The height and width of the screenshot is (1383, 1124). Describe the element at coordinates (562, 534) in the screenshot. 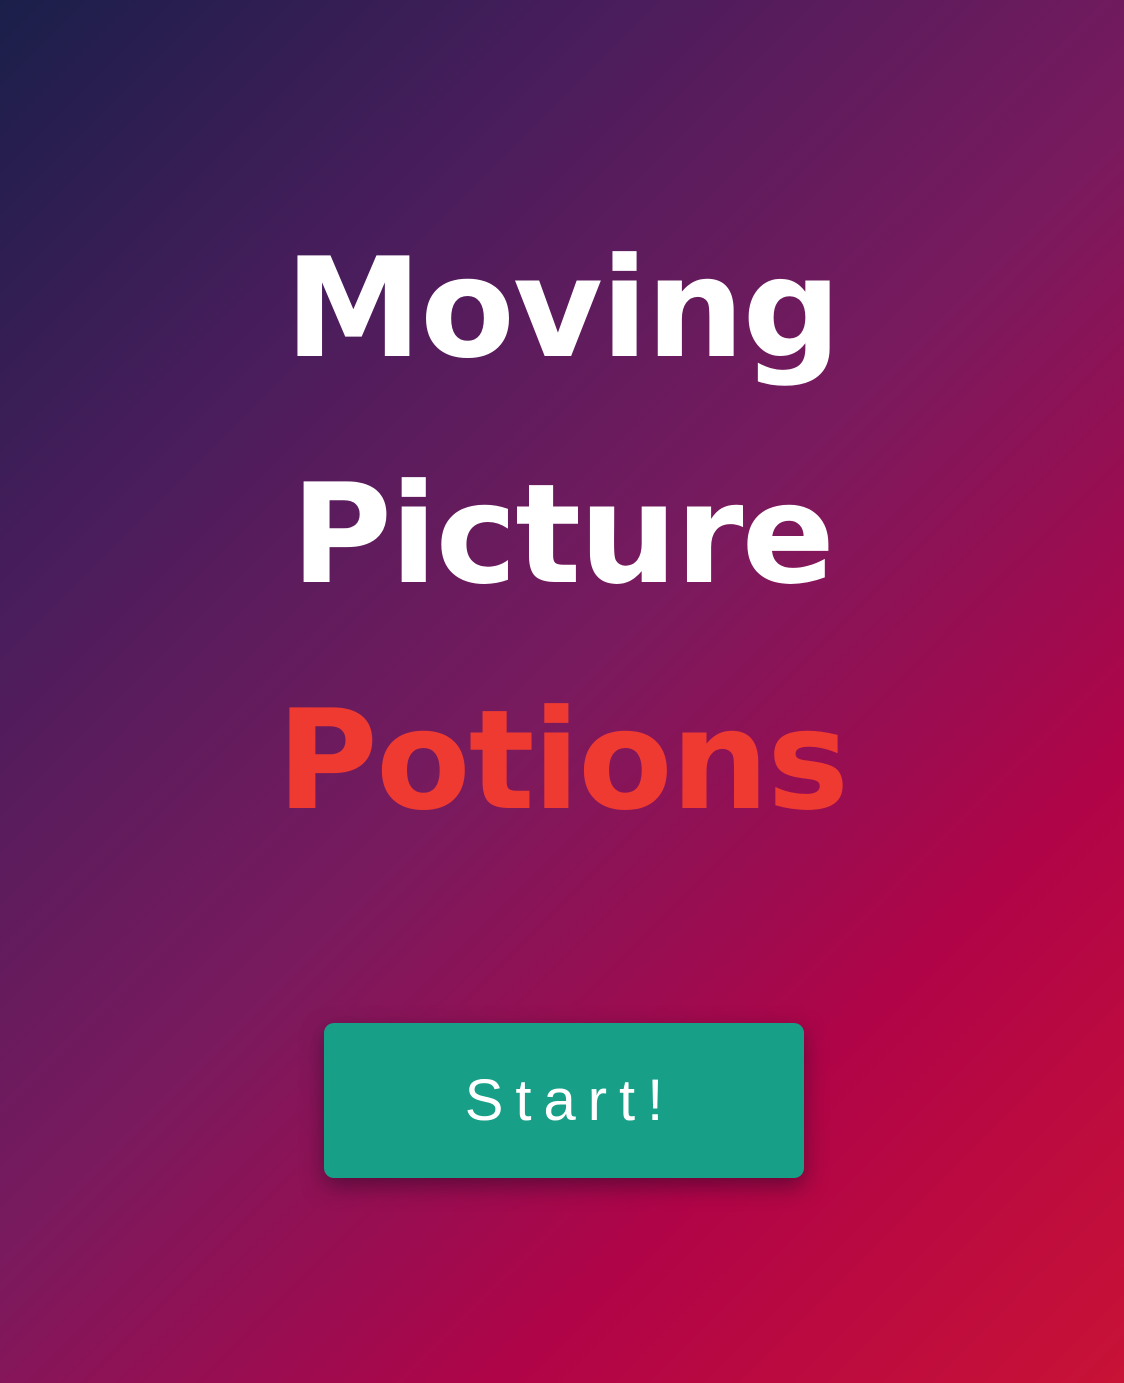

I see `title-line-picture: Picture` at that location.